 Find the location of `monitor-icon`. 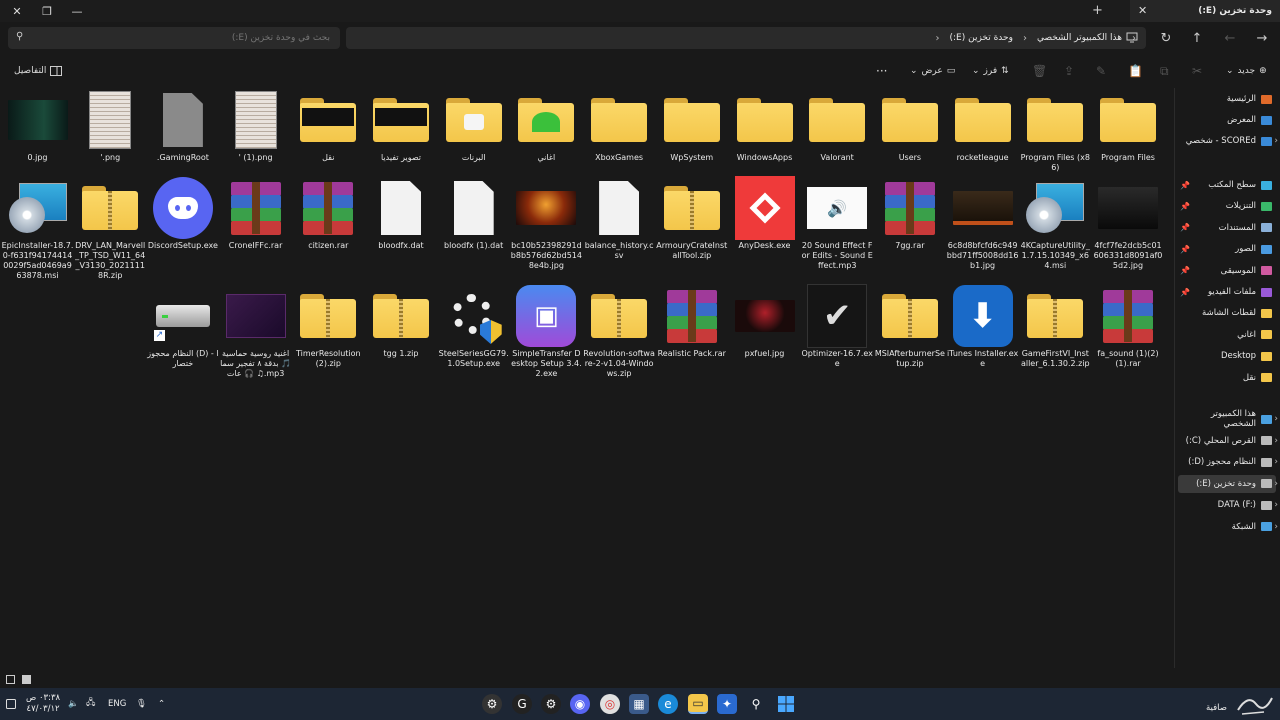

monitor-icon is located at coordinates (1132, 38).